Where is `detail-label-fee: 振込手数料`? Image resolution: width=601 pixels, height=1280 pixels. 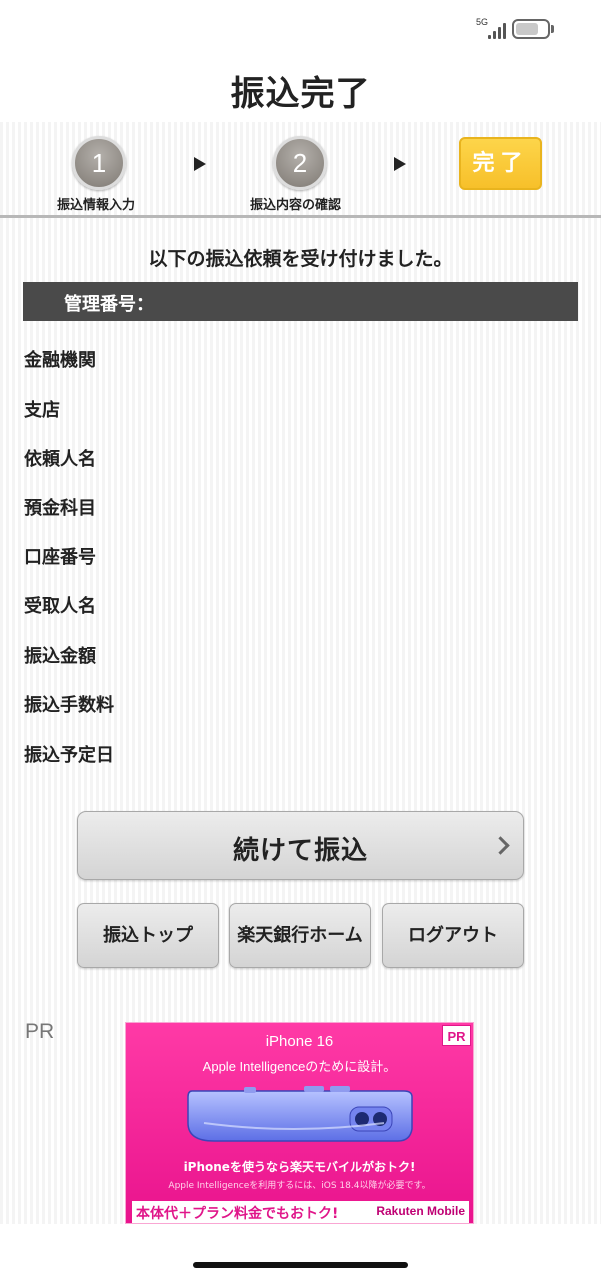
detail-label-fee: 振込手数料 is located at coordinates (69, 705).